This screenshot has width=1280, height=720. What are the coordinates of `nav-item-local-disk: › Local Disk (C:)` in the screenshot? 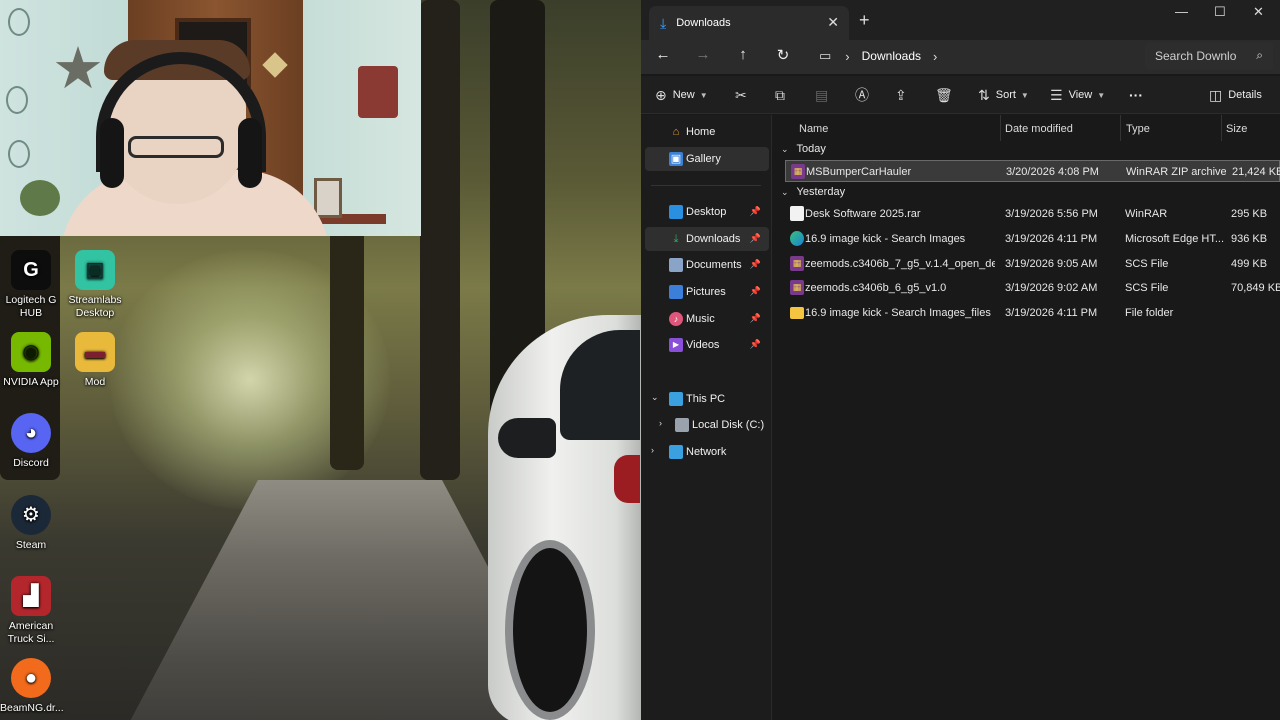 It's located at (707, 425).